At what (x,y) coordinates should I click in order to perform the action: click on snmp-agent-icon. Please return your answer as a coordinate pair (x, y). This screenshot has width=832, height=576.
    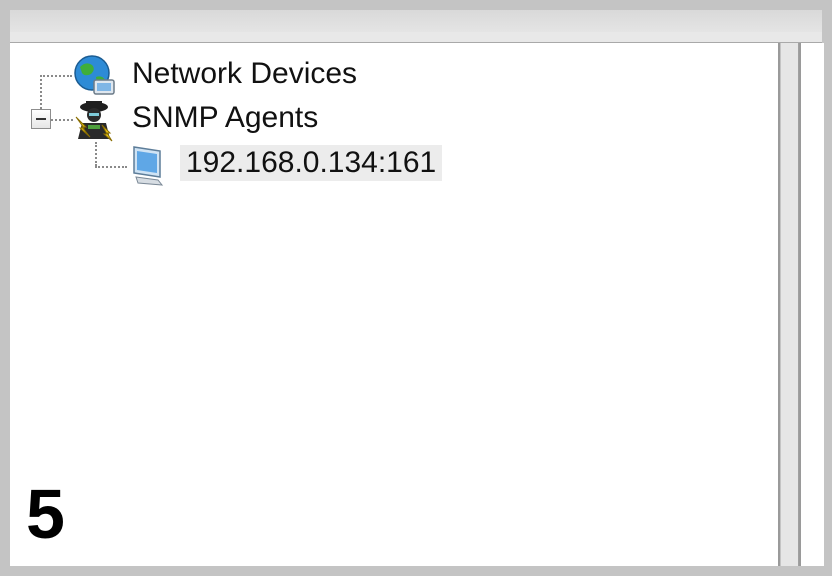
    Looking at the image, I should click on (94, 121).